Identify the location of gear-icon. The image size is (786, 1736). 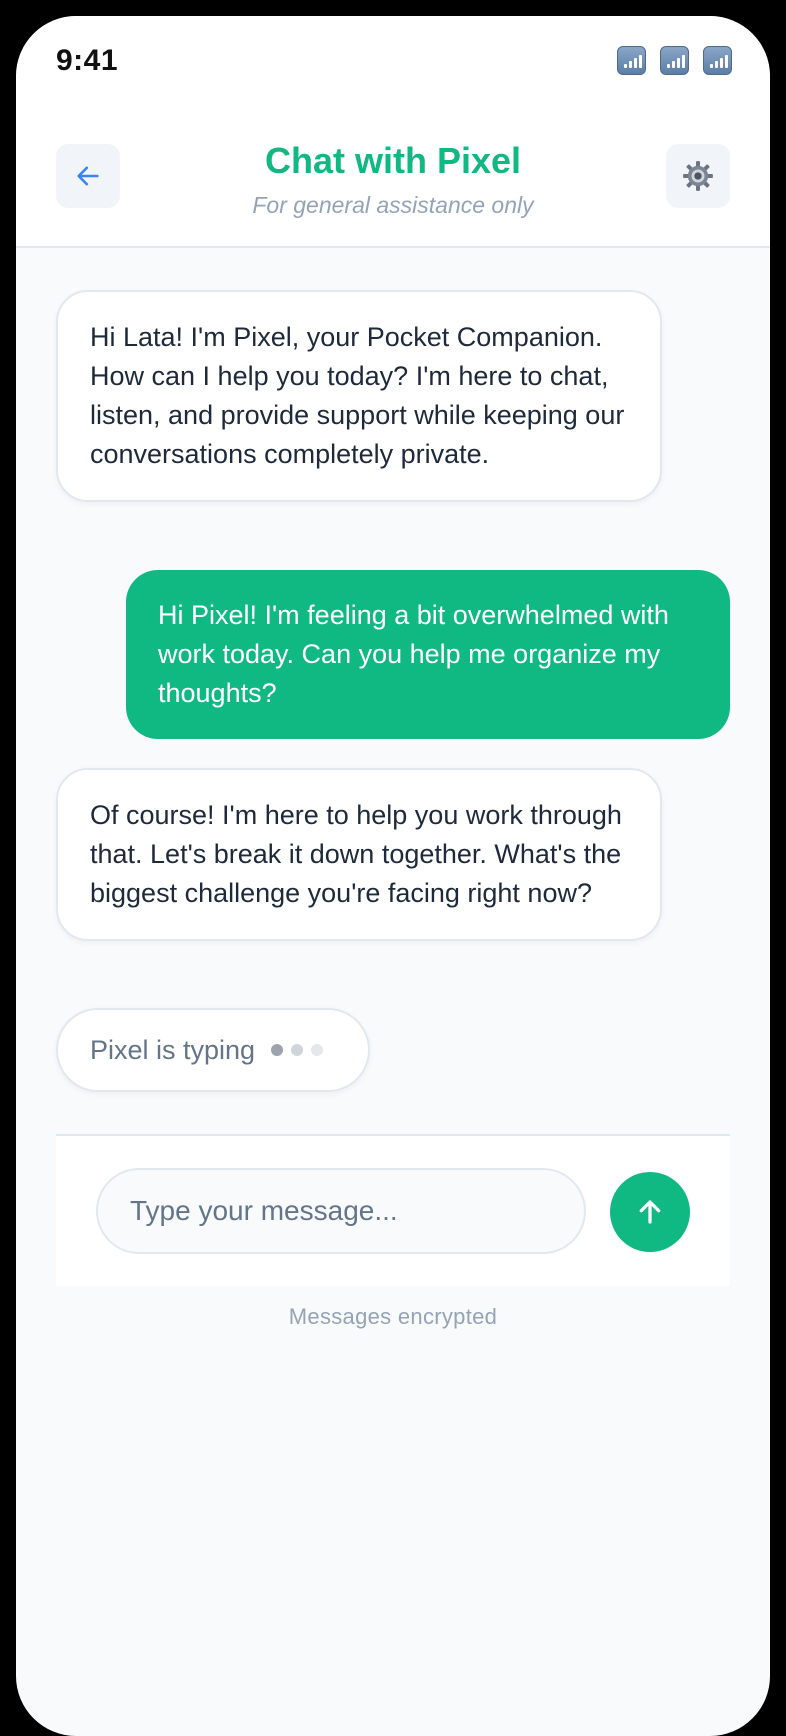
(698, 176).